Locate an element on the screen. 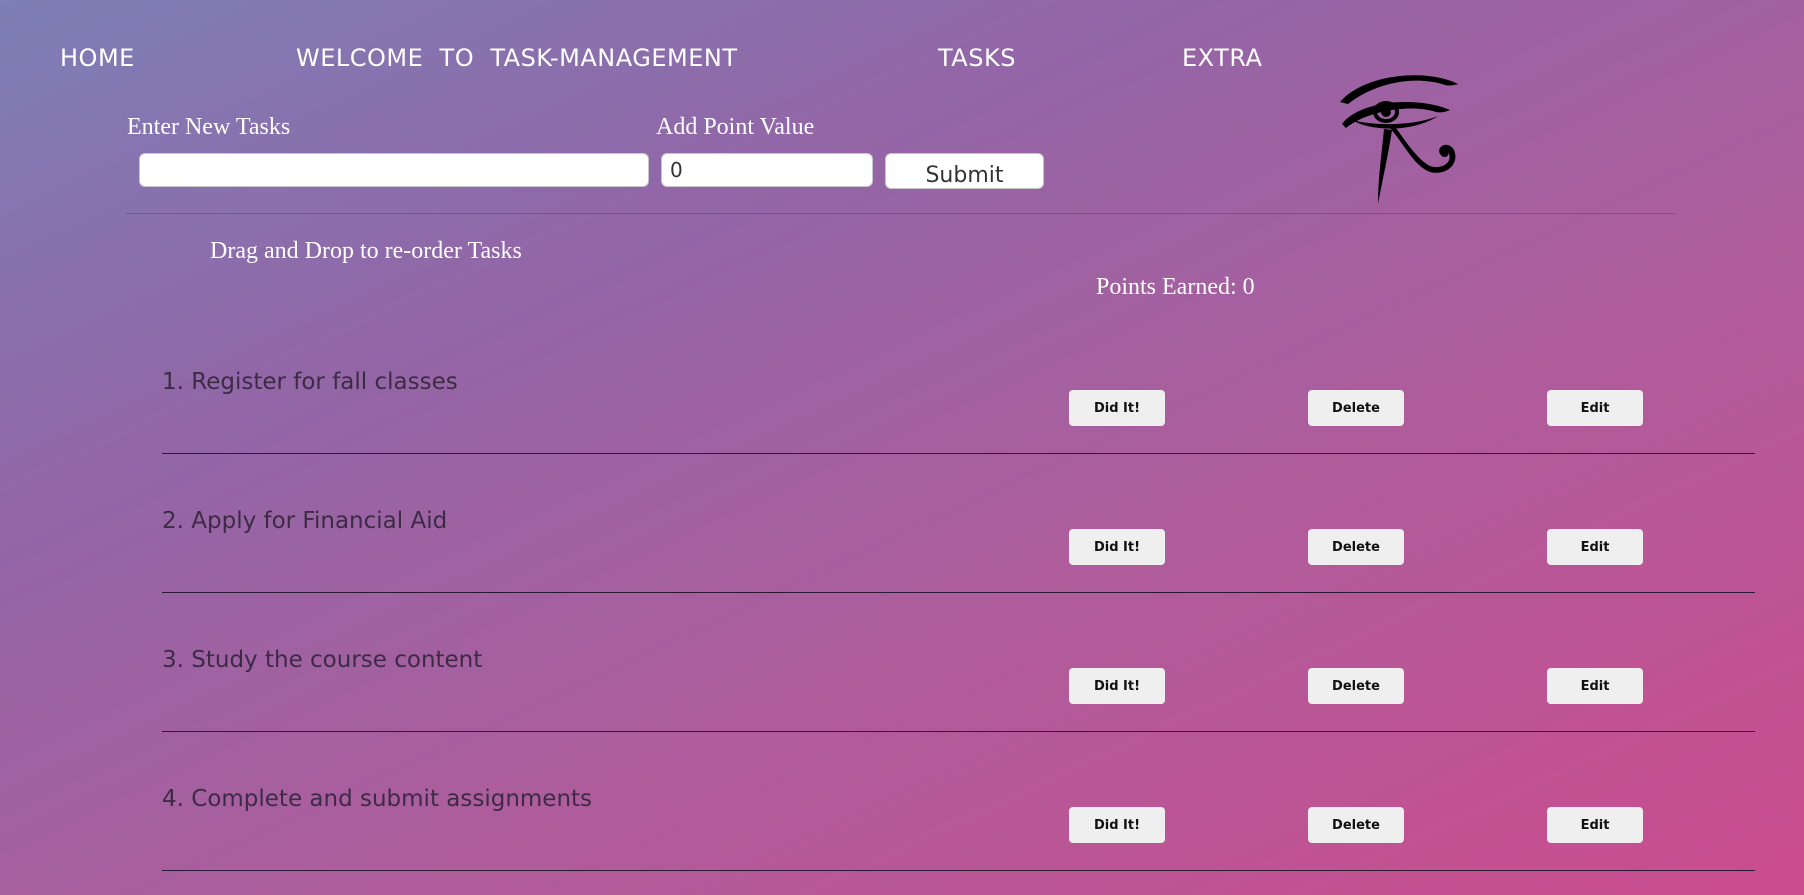  nav-welcome-title: WELCOME TO TASK-MANAGEMENT is located at coordinates (517, 58).